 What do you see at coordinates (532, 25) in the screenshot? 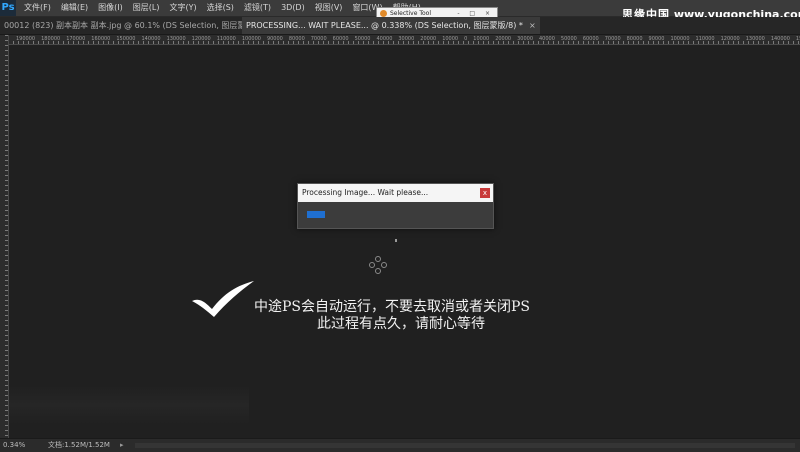
I see `tab-close-icon: ×` at bounding box center [532, 25].